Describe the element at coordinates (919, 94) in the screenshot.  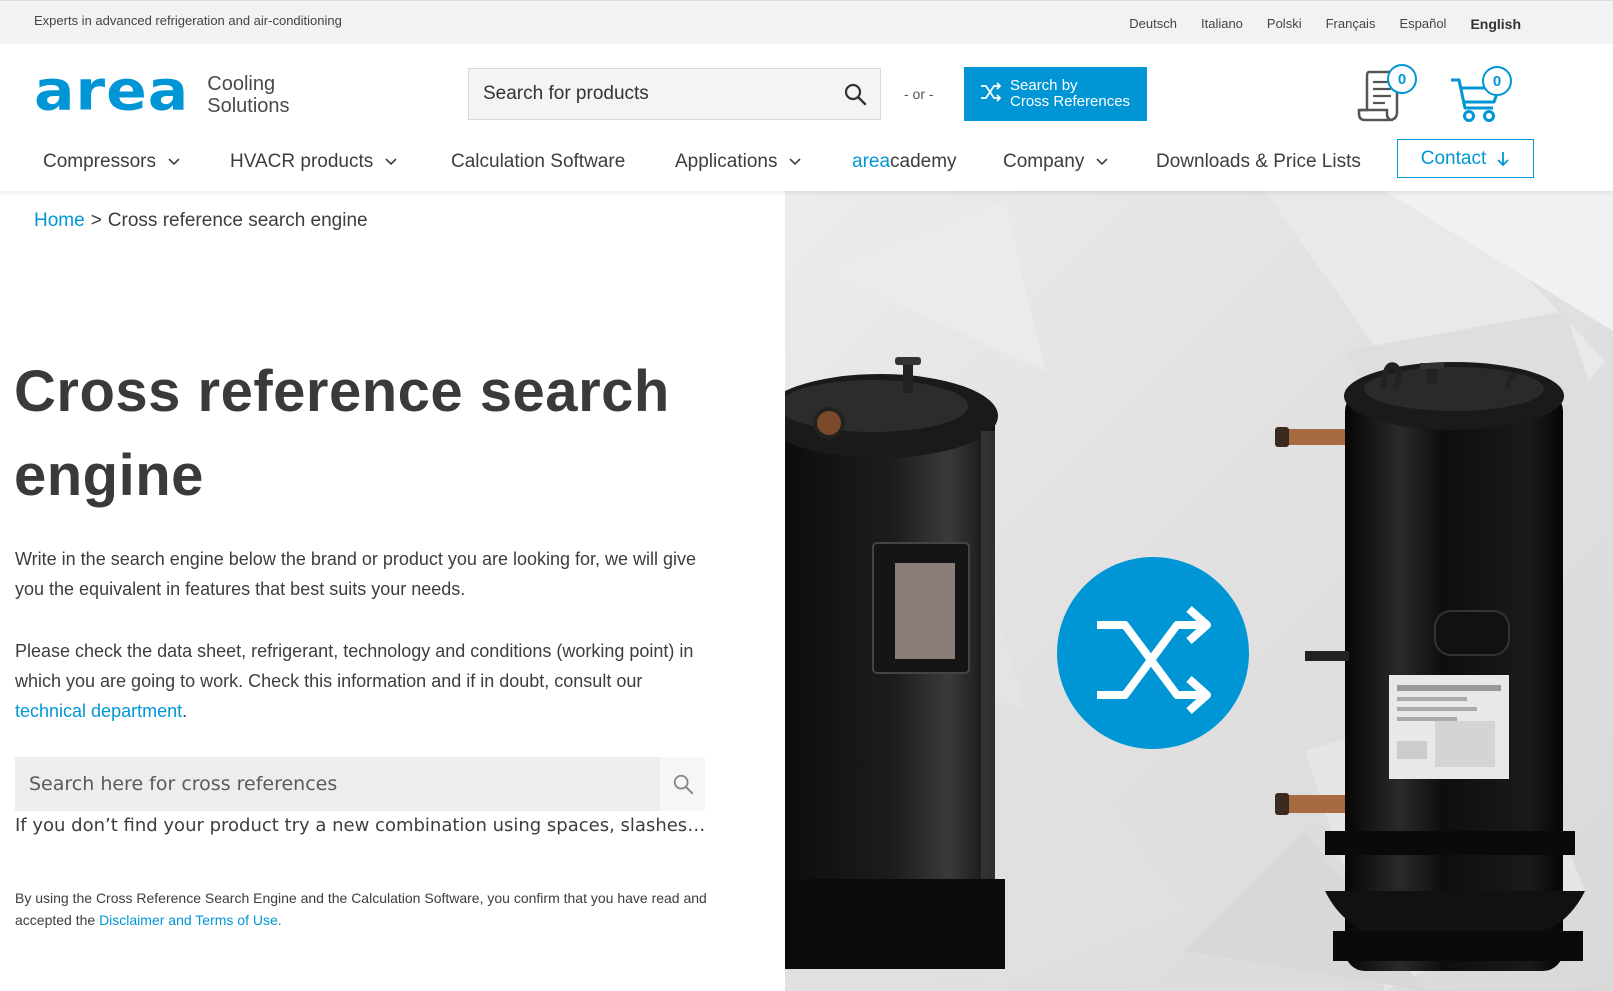
I see `or-separator: - or -` at that location.